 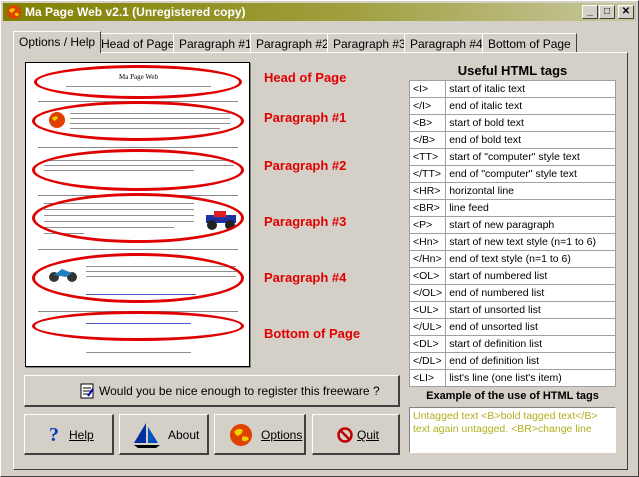 What do you see at coordinates (530, 208) in the screenshot?
I see `tag-description: line feed` at bounding box center [530, 208].